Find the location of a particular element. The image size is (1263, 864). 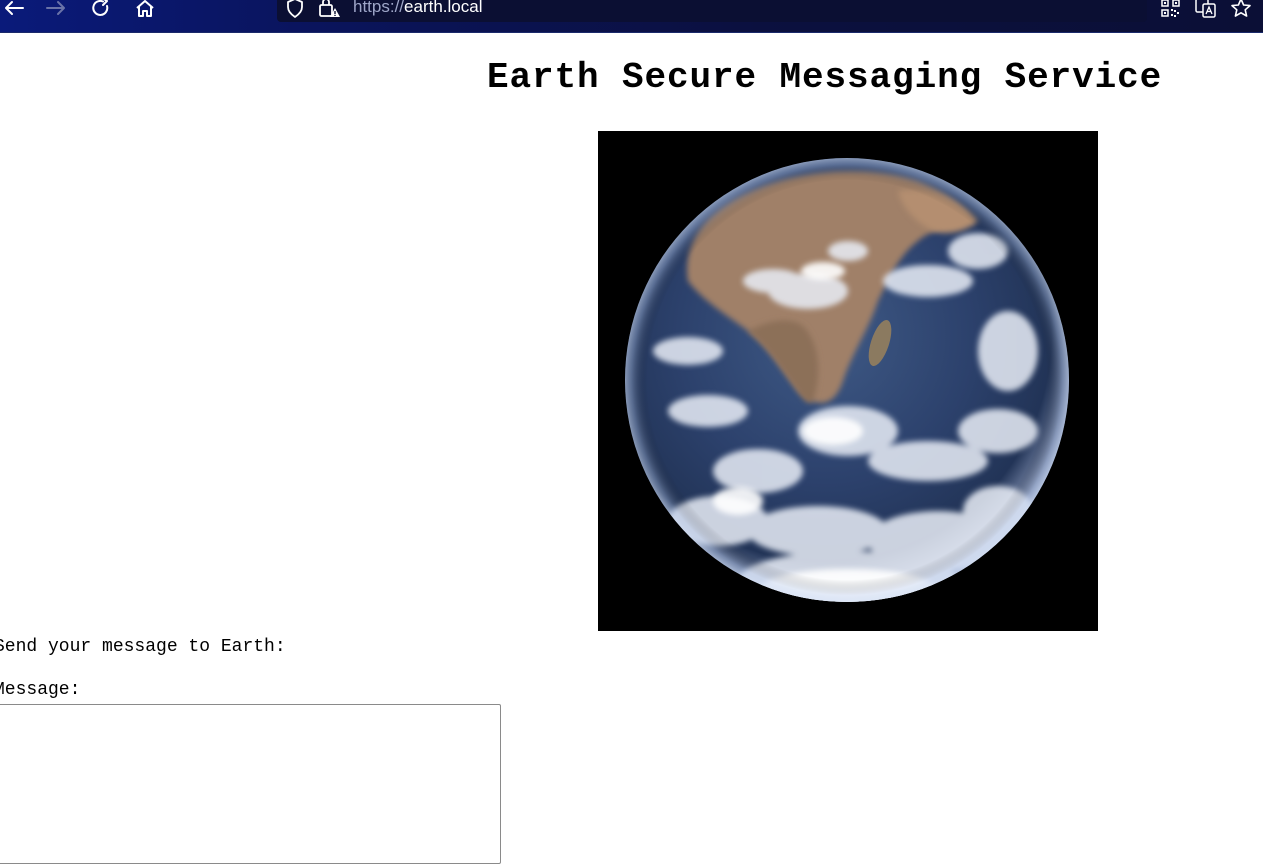

url-host: earth.local is located at coordinates (443, 8).